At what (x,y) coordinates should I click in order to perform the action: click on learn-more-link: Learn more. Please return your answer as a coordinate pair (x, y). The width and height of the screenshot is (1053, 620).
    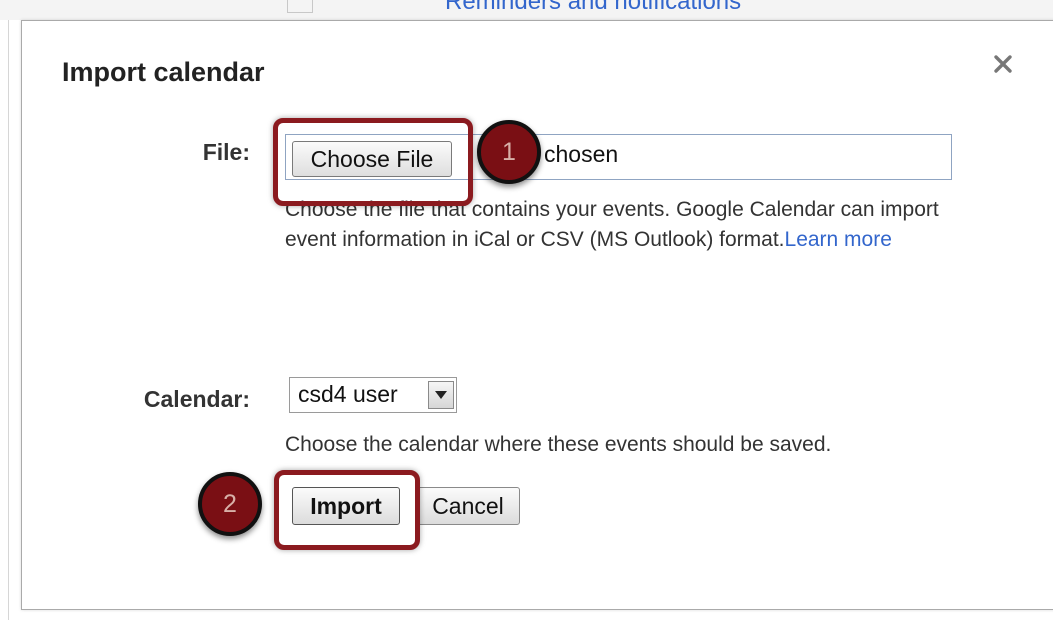
    Looking at the image, I should click on (838, 239).